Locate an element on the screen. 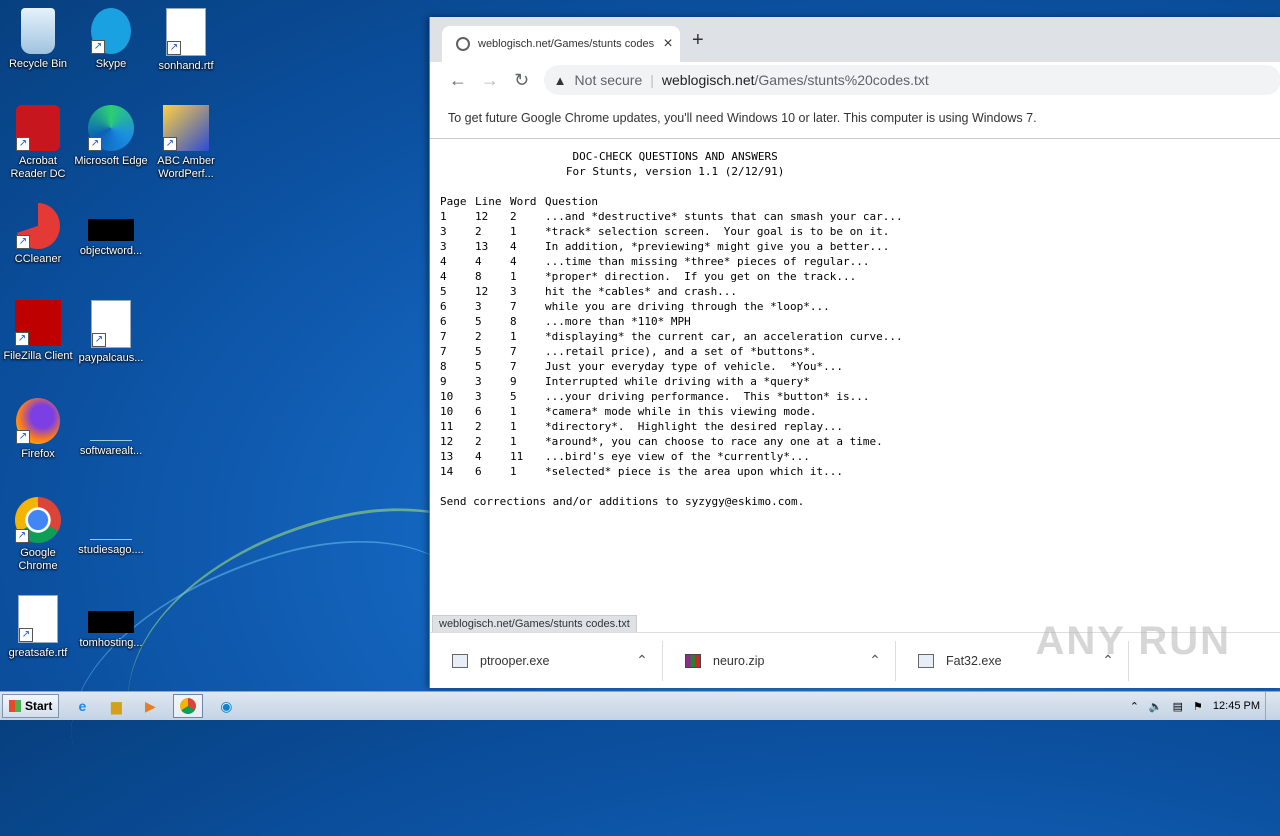 The width and height of the screenshot is (1280, 836). line-cell: 5 is located at coordinates (478, 366).